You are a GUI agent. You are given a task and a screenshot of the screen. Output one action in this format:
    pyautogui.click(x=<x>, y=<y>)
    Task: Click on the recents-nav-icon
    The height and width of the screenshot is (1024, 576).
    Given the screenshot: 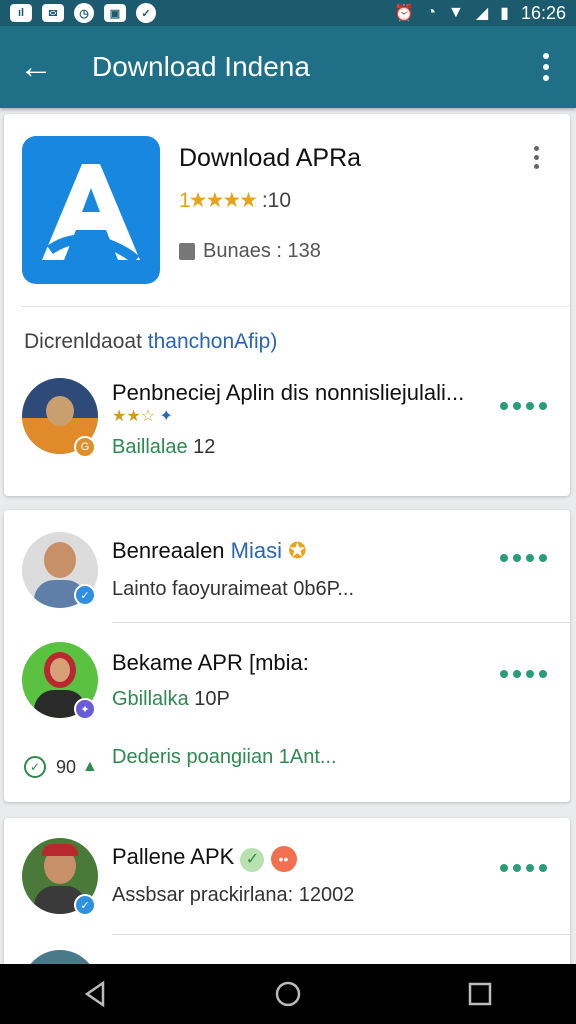 What is the action you would take?
    pyautogui.click(x=480, y=994)
    